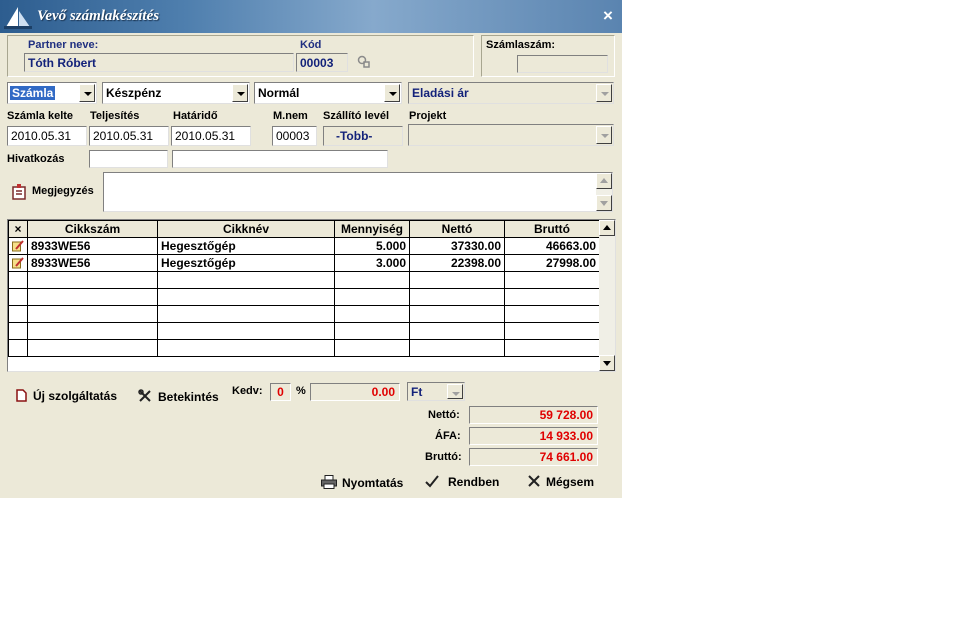 The width and height of the screenshot is (962, 636). I want to click on payment-method-select: Készpénz, so click(176, 93).